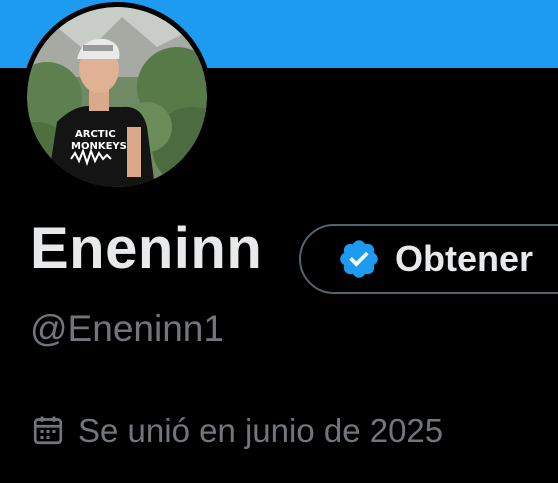 The image size is (558, 483). I want to click on avatar: ARCTIC MONKEYS, so click(117, 97).